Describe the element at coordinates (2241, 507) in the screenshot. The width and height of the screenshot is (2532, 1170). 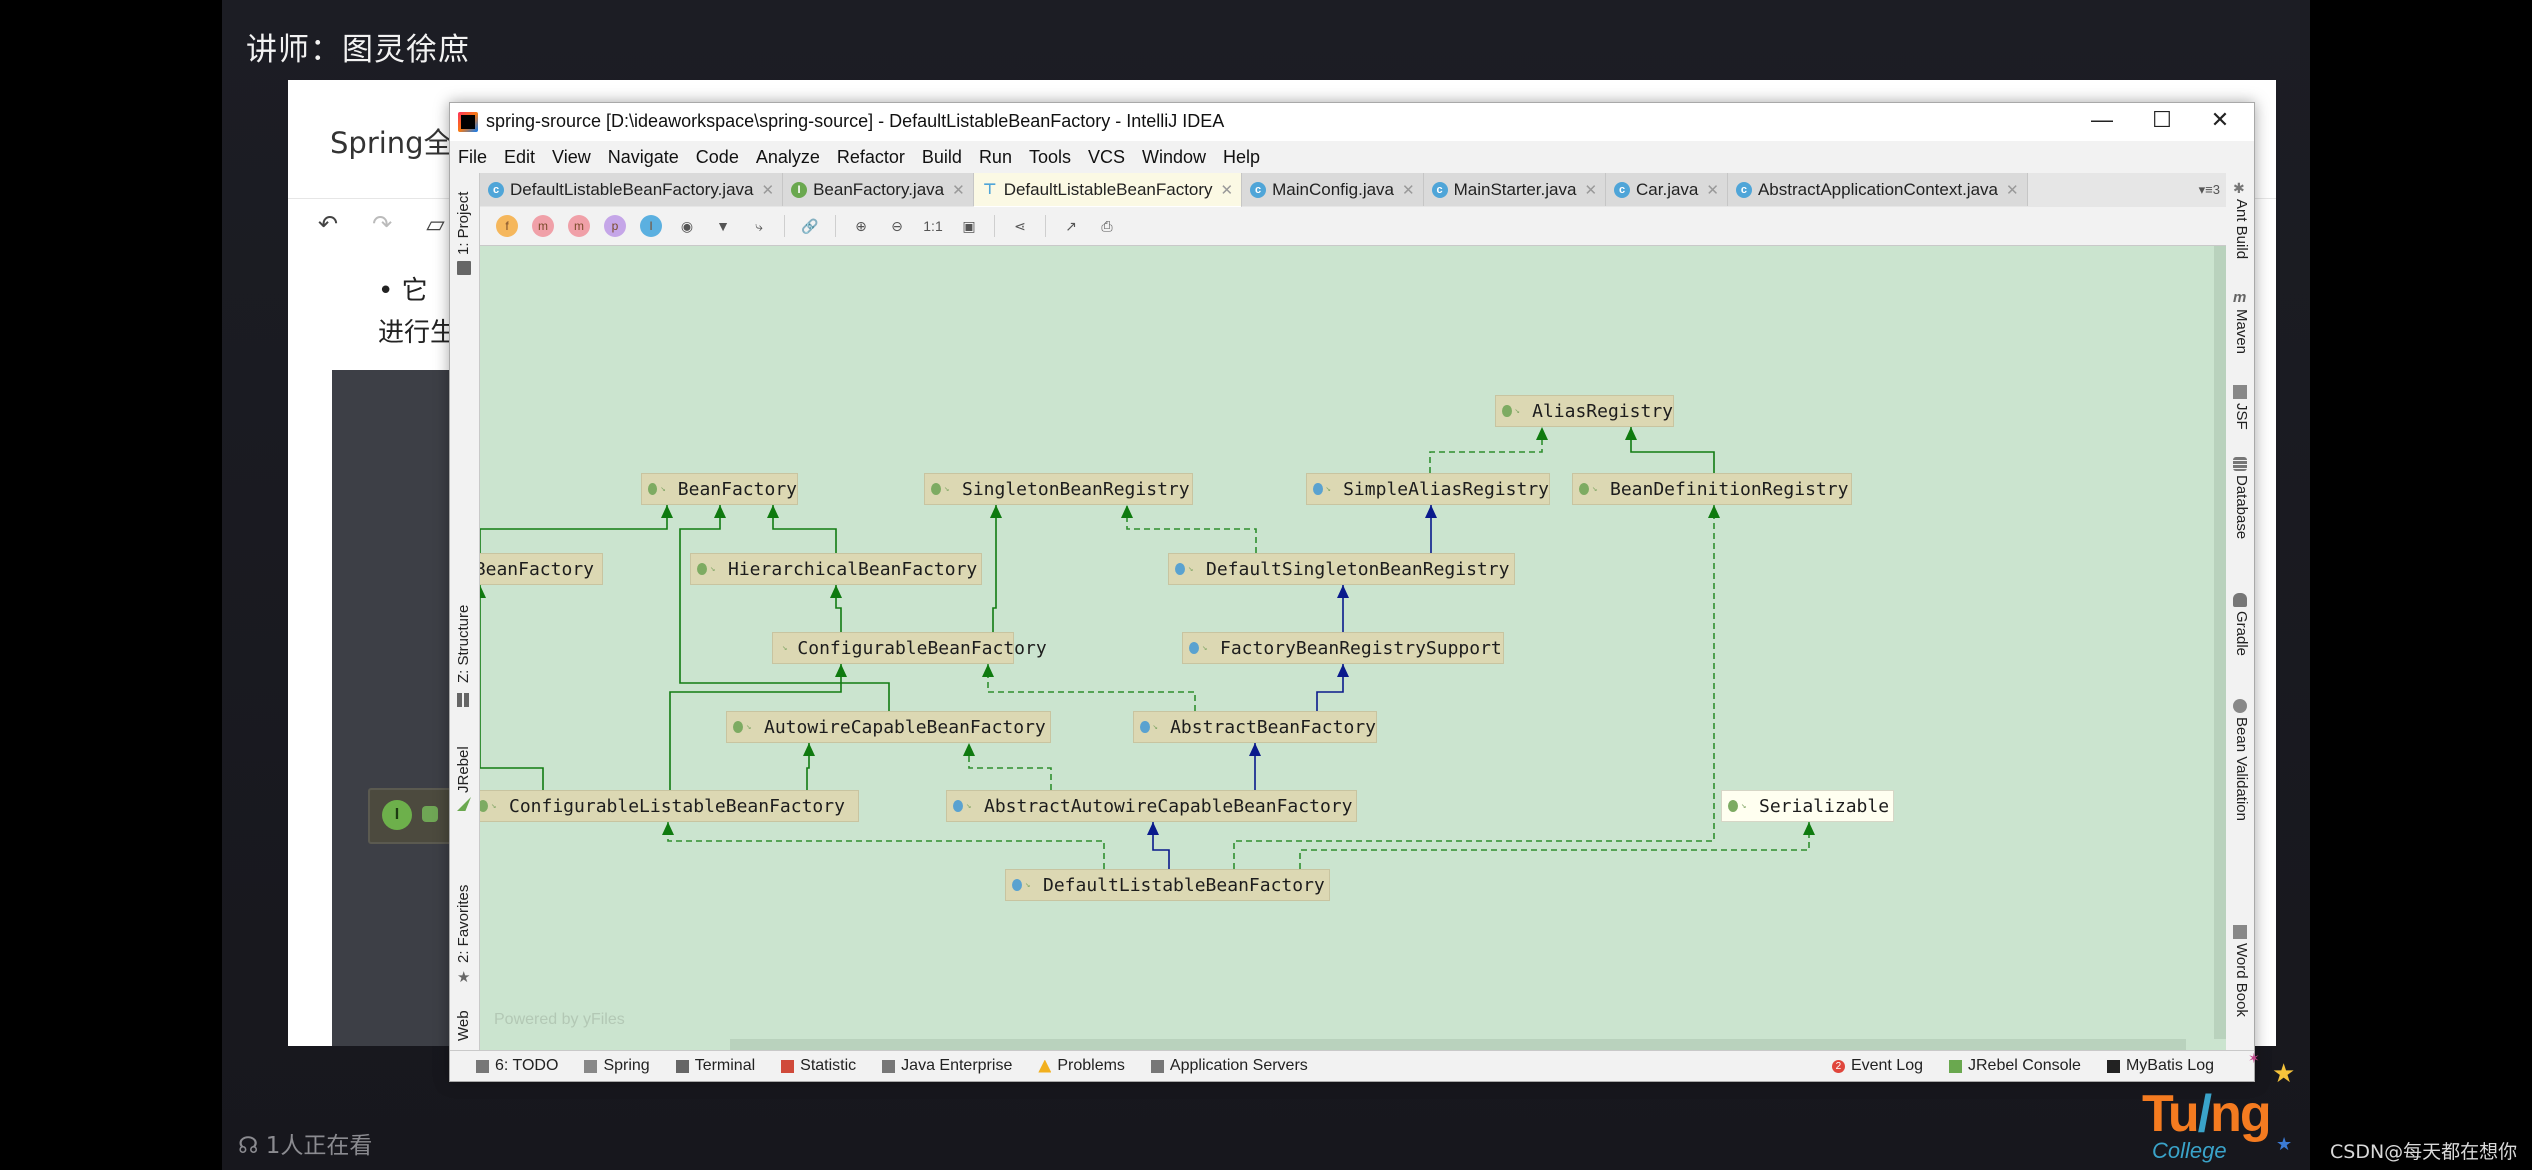
I see `tool-window-database: Database` at that location.